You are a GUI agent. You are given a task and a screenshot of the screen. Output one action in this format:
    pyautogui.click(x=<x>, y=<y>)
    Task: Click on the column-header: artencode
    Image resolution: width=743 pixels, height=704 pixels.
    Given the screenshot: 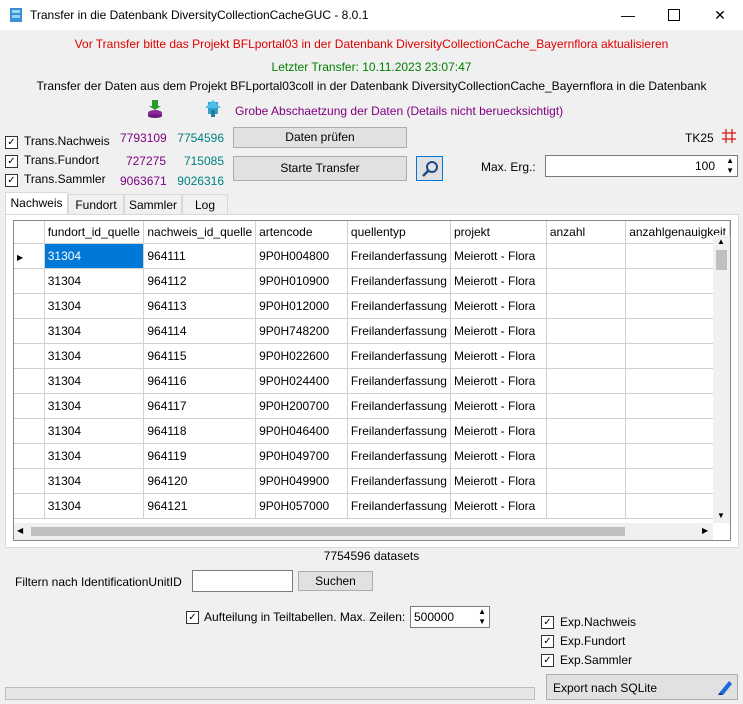 What is the action you would take?
    pyautogui.click(x=301, y=232)
    